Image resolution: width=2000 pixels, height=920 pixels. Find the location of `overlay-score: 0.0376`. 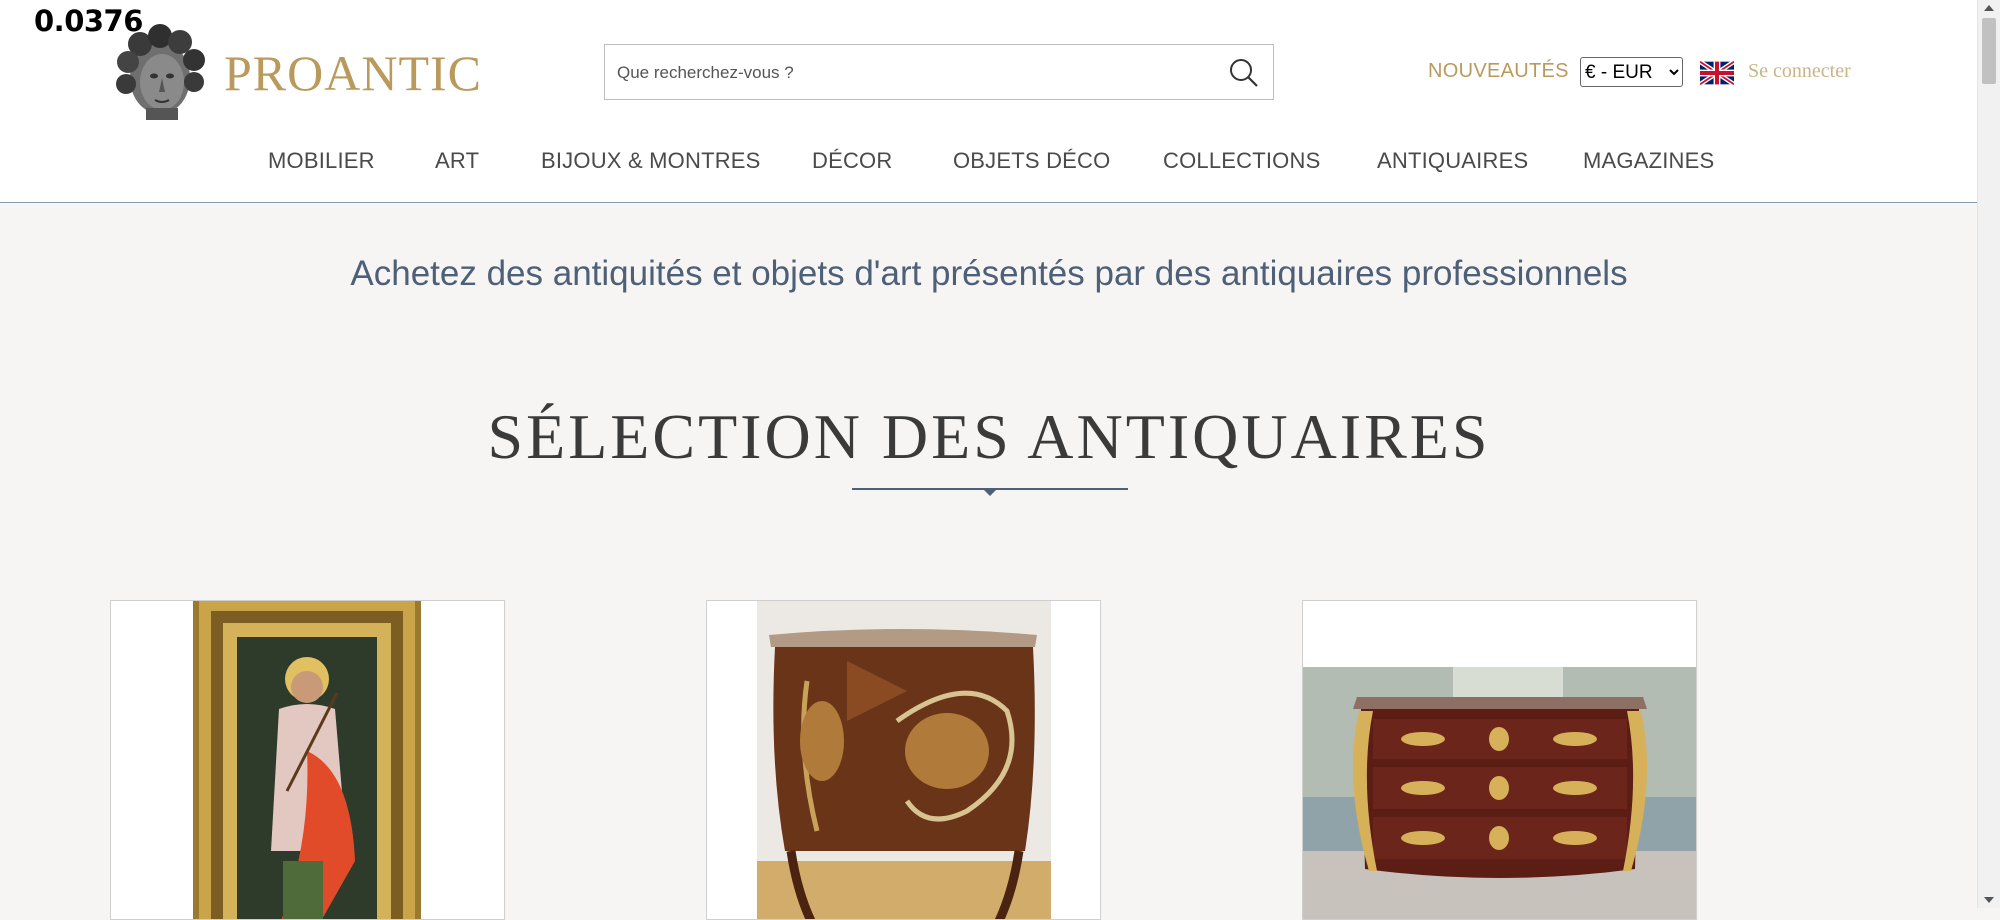

overlay-score: 0.0376 is located at coordinates (88, 21).